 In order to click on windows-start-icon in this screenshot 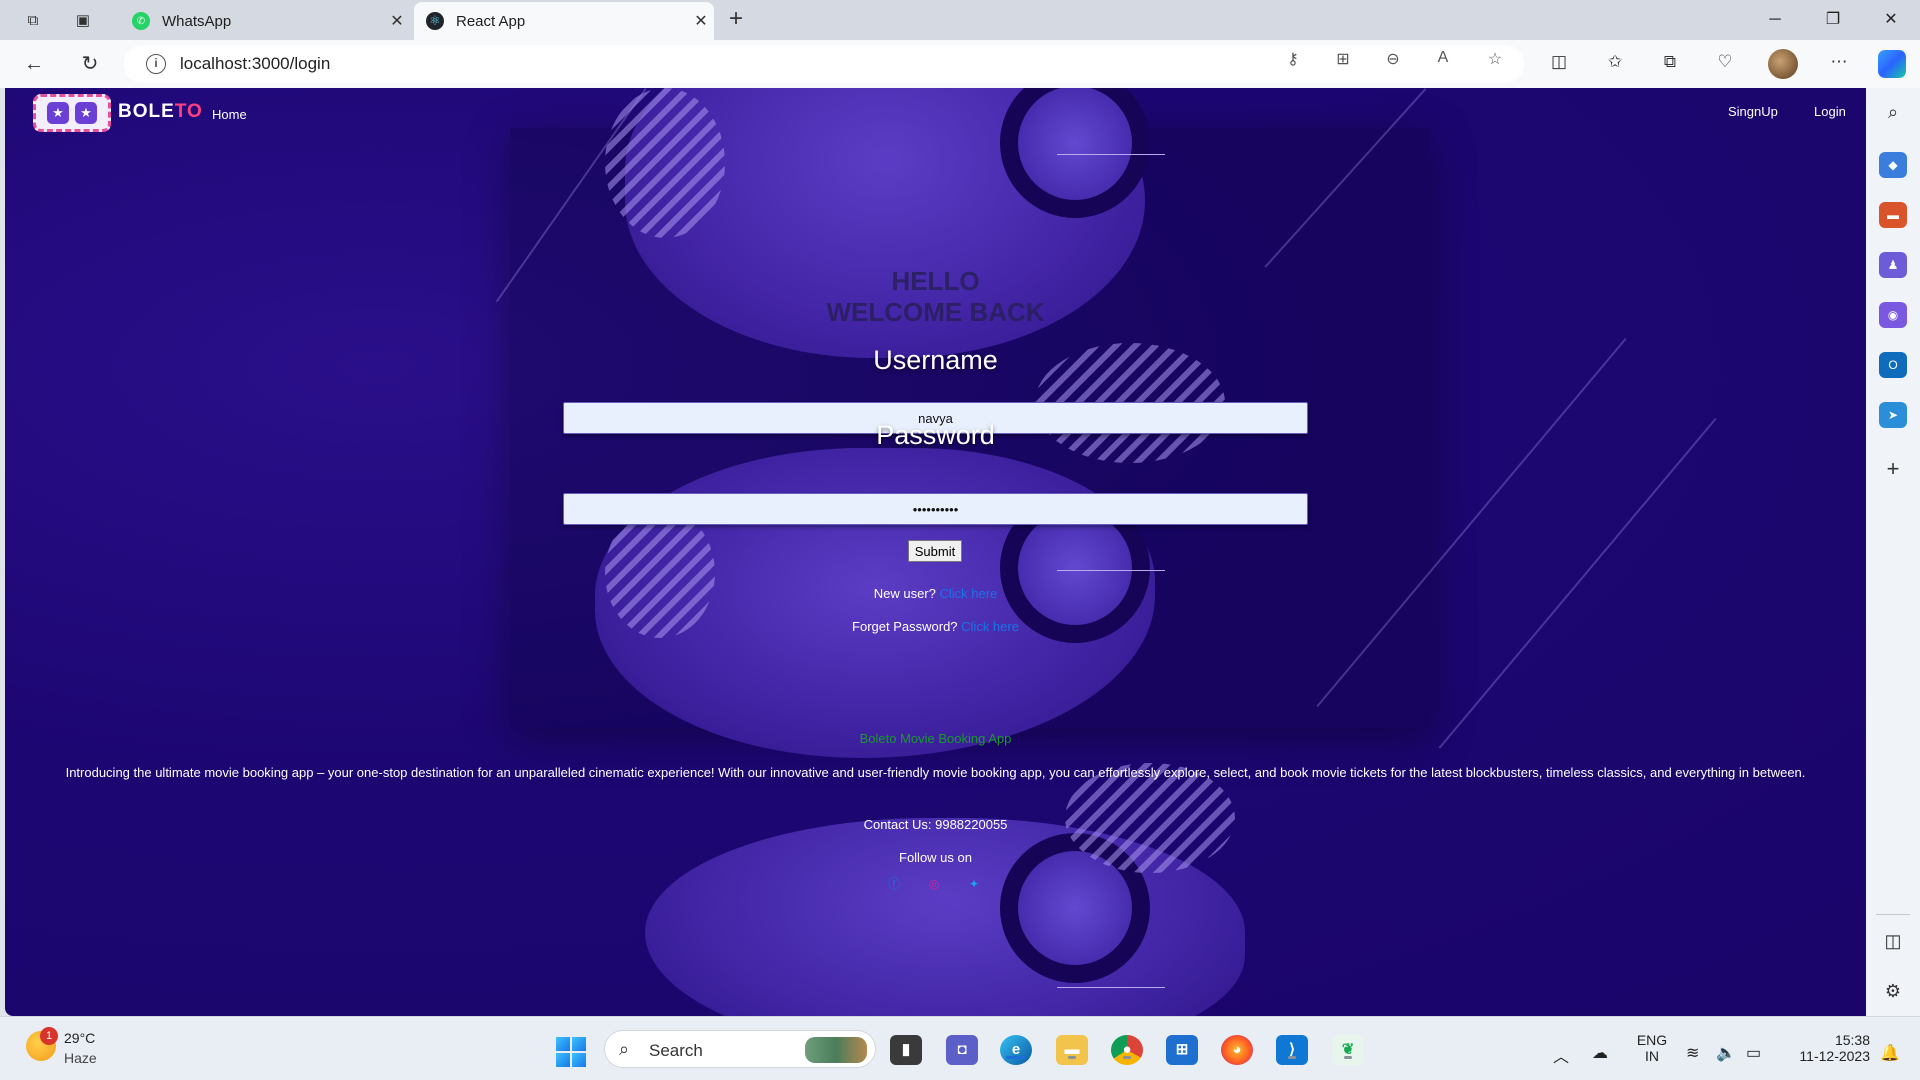, I will do `click(571, 1052)`.